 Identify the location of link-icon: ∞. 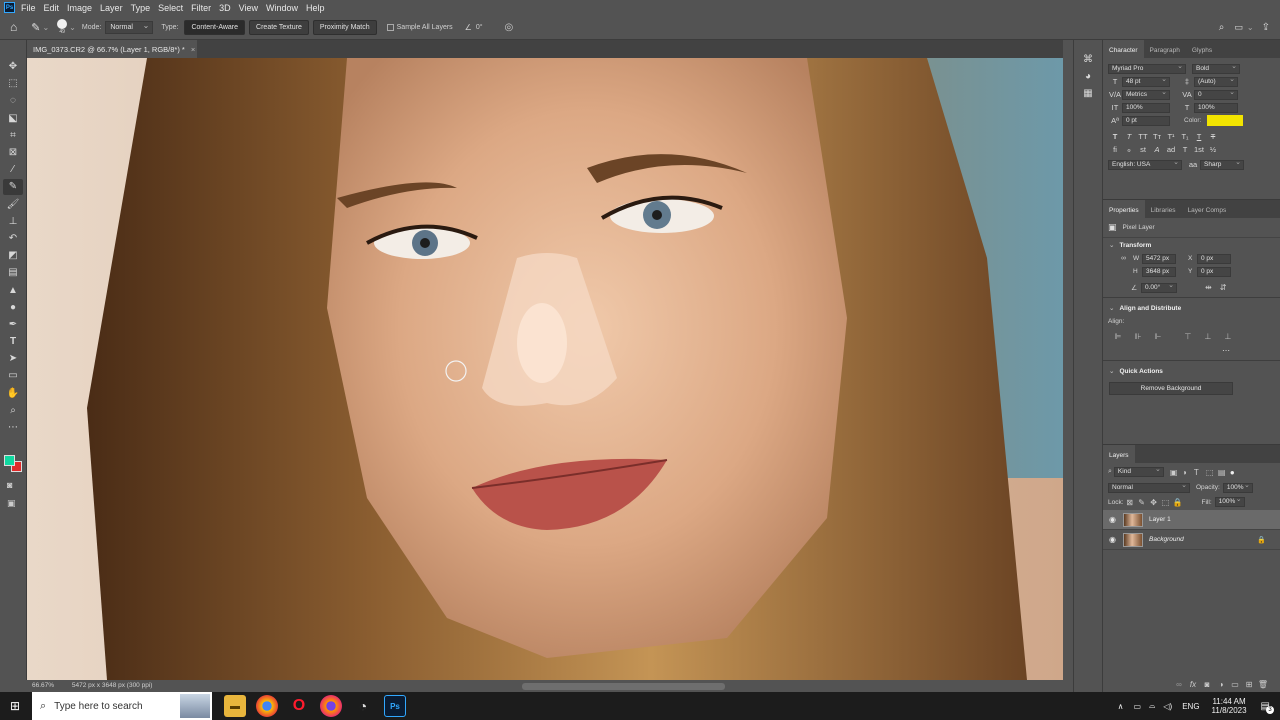
(1126, 258).